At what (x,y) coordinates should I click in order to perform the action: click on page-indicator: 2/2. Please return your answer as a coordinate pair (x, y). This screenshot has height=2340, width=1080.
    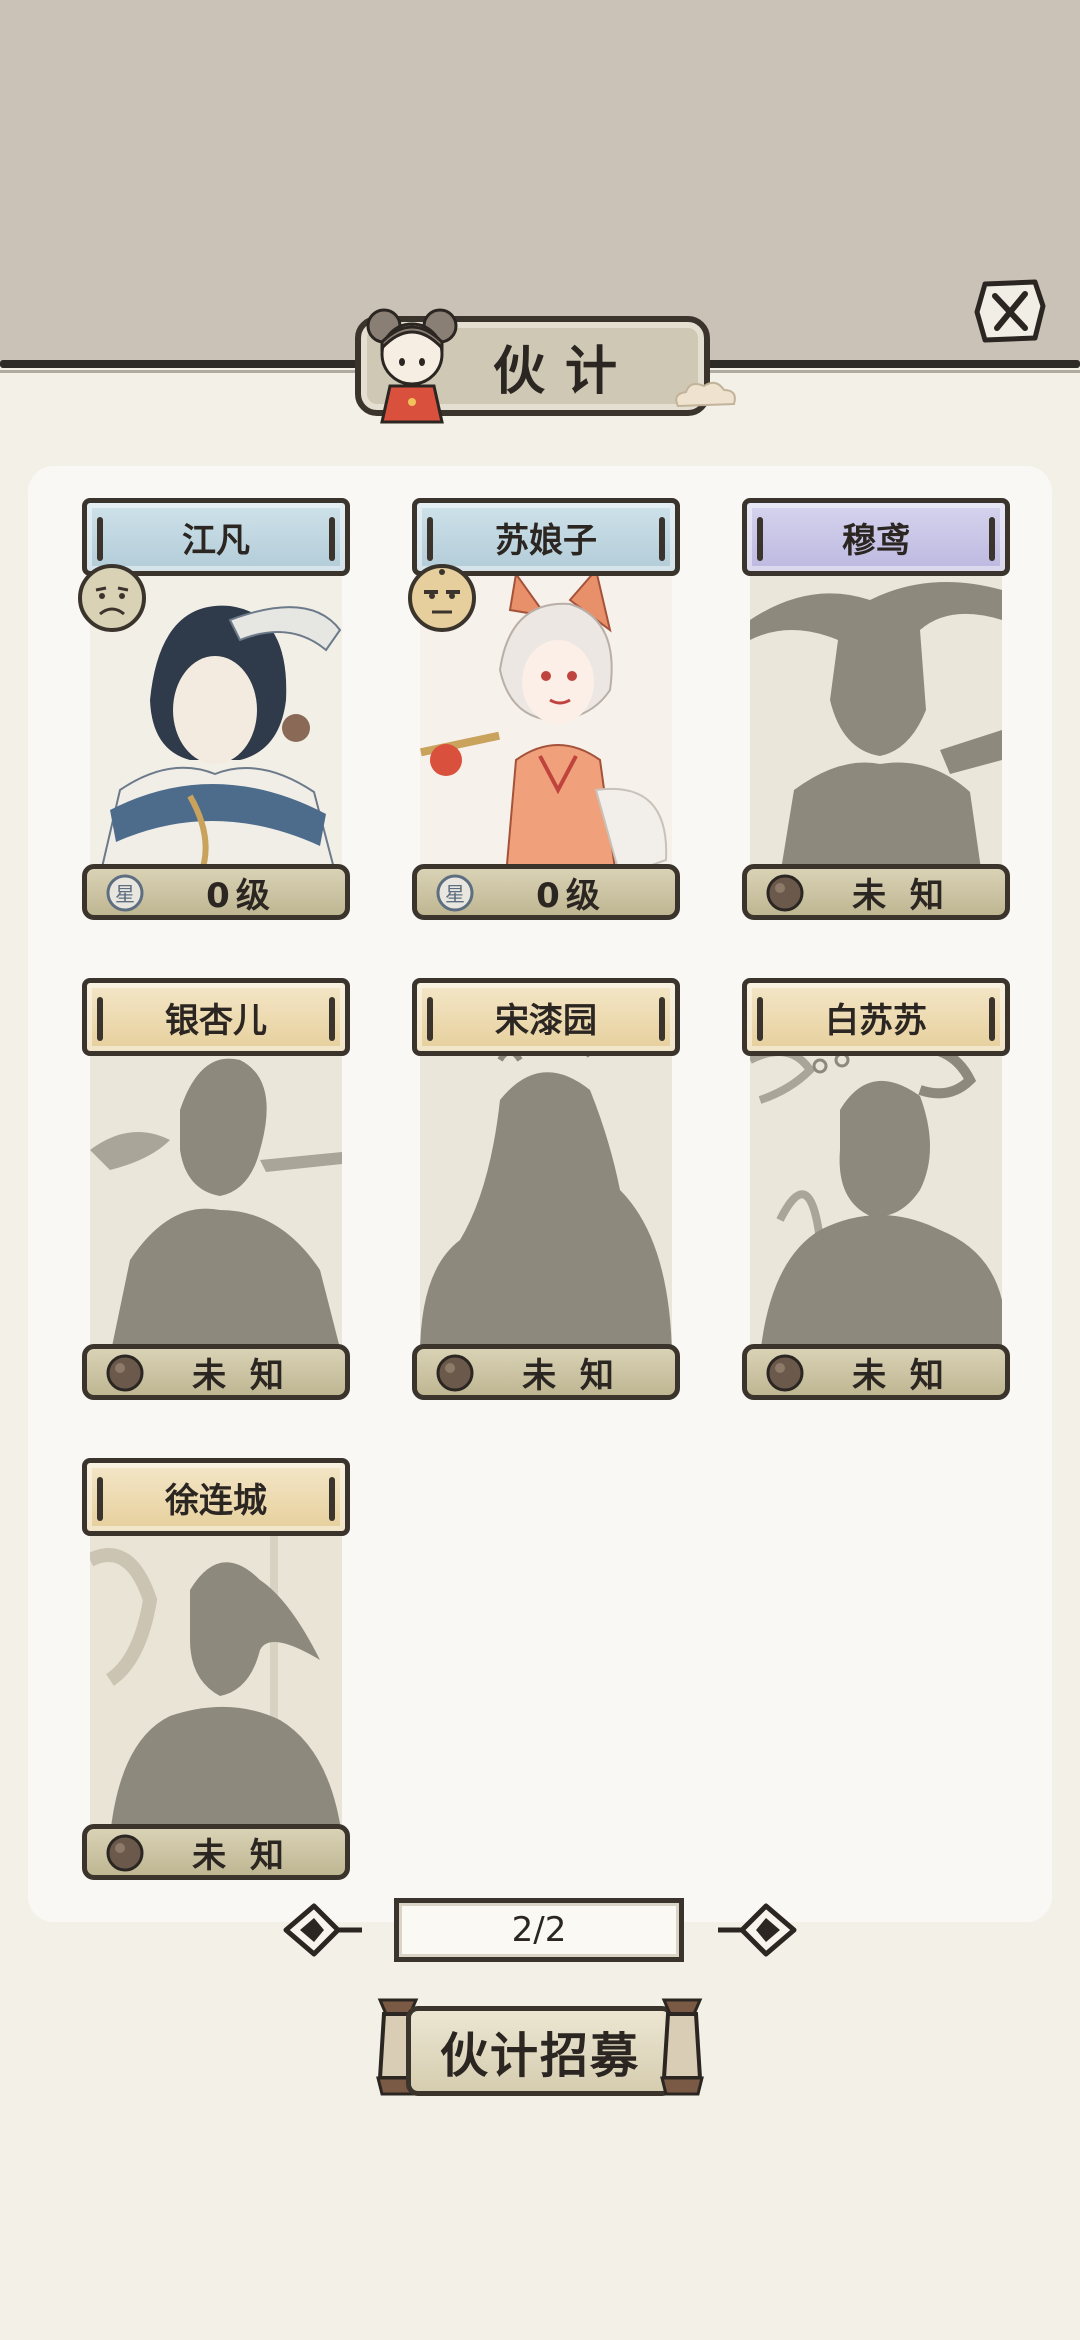
    Looking at the image, I should click on (539, 1930).